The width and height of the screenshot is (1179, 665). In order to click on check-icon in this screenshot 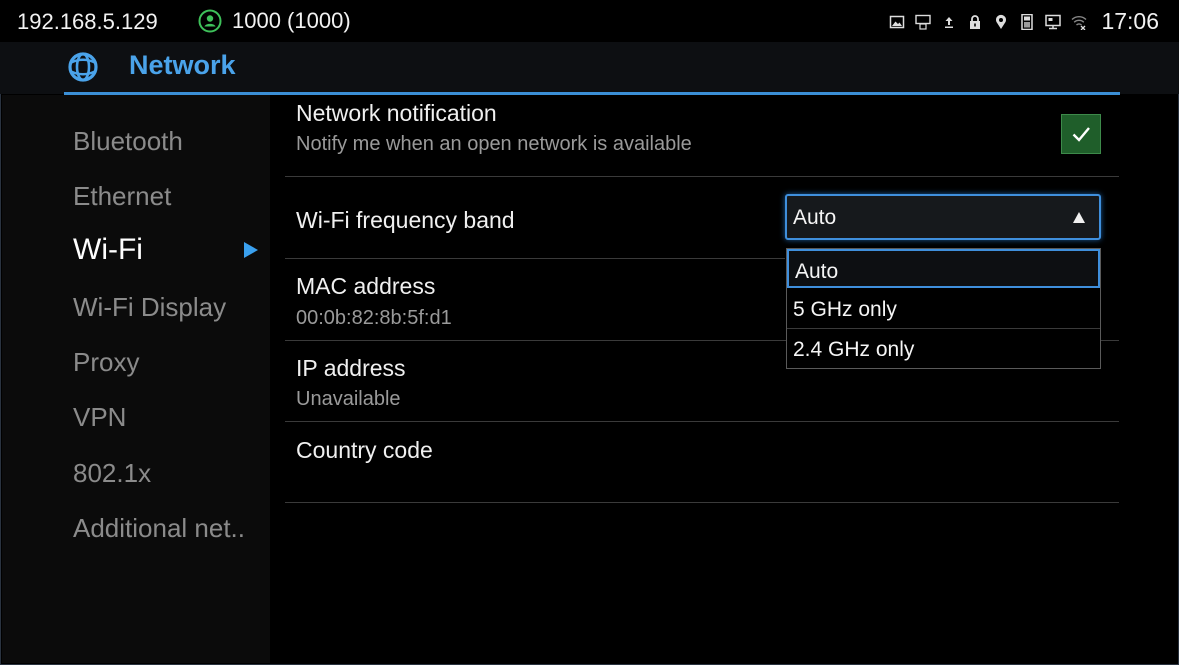, I will do `click(1081, 134)`.